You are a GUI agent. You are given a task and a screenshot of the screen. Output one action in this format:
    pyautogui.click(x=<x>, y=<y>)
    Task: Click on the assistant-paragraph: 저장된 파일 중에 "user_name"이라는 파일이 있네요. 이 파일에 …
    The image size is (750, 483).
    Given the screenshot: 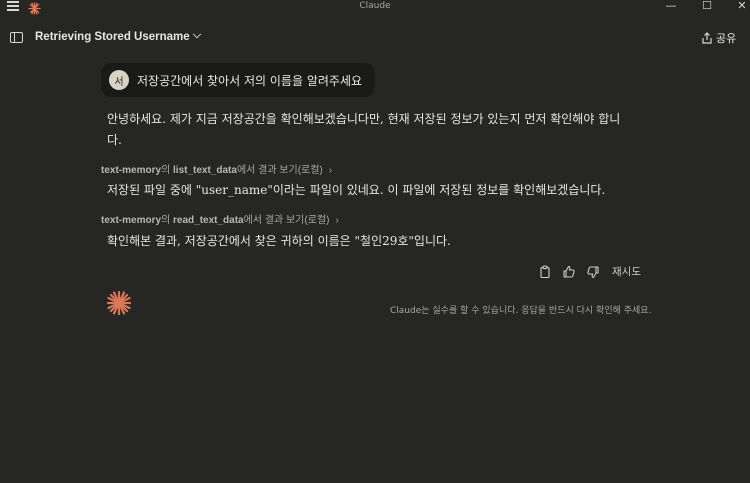 What is the action you would take?
    pyautogui.click(x=356, y=190)
    